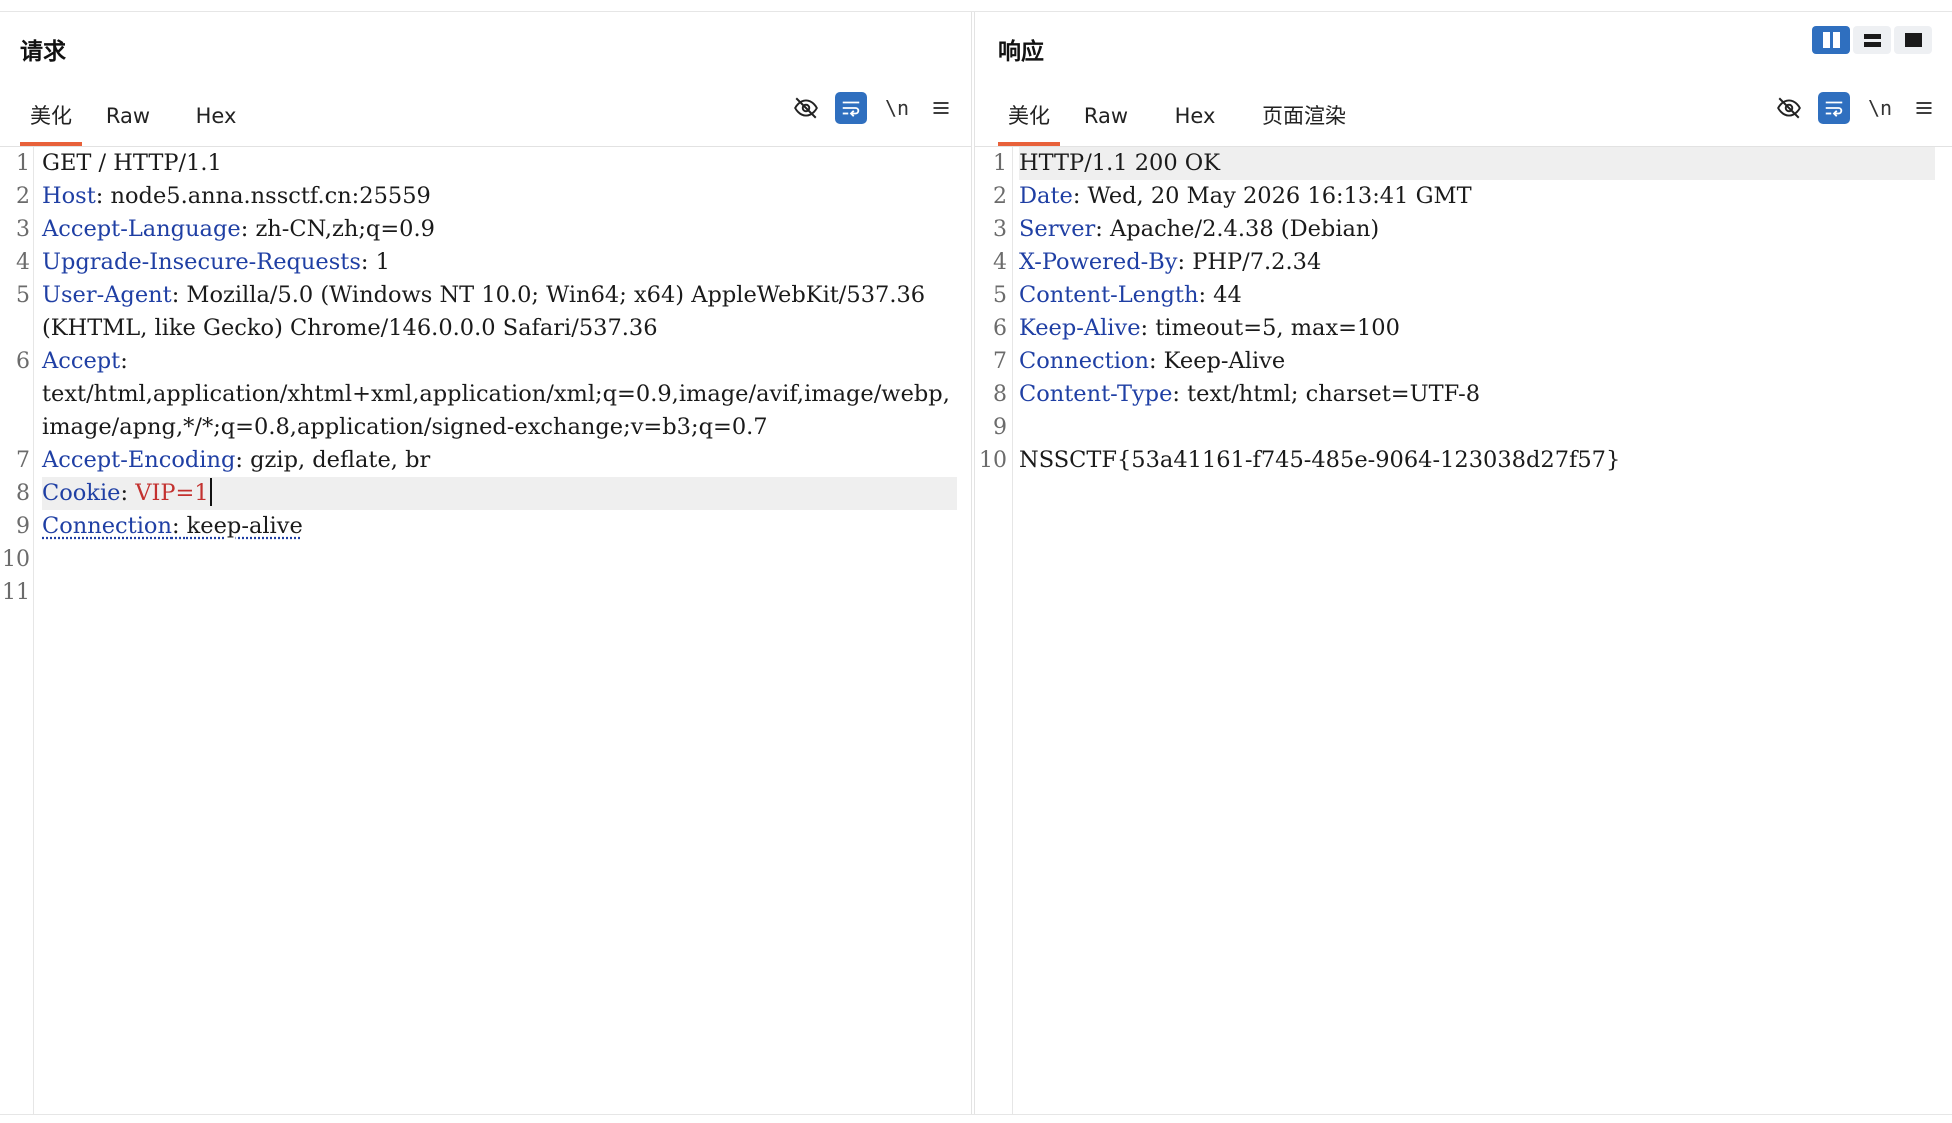 This screenshot has width=1952, height=1123. I want to click on layout-stack-icon, so click(1872, 40).